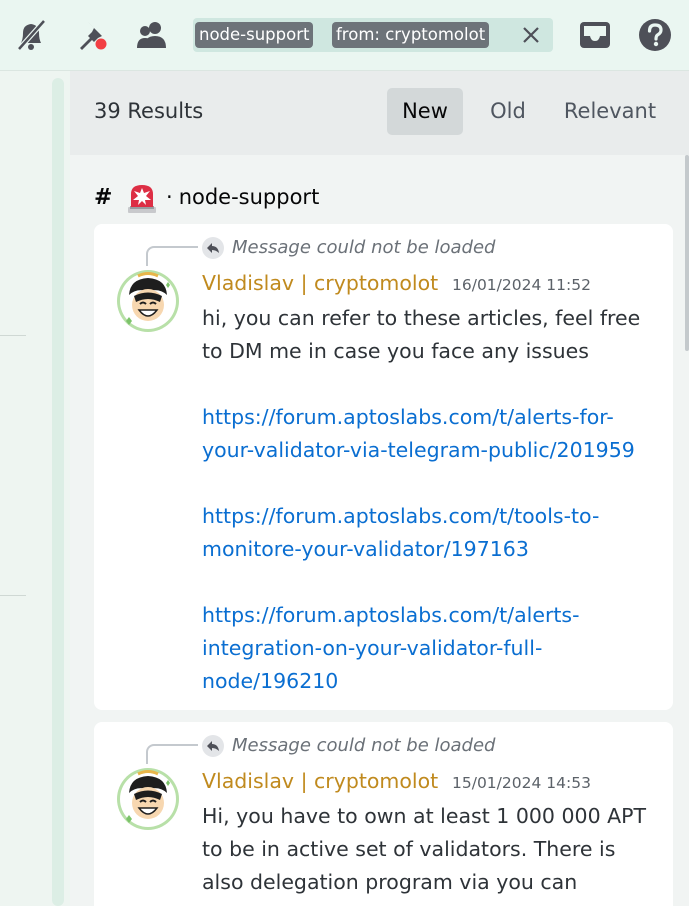 The width and height of the screenshot is (689, 906). What do you see at coordinates (521, 783) in the screenshot?
I see `message-timestamp: 15/01/2024 14:53` at bounding box center [521, 783].